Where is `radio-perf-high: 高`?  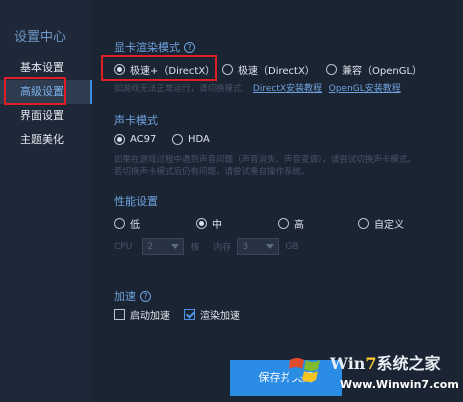
radio-perf-high: 高 is located at coordinates (291, 223).